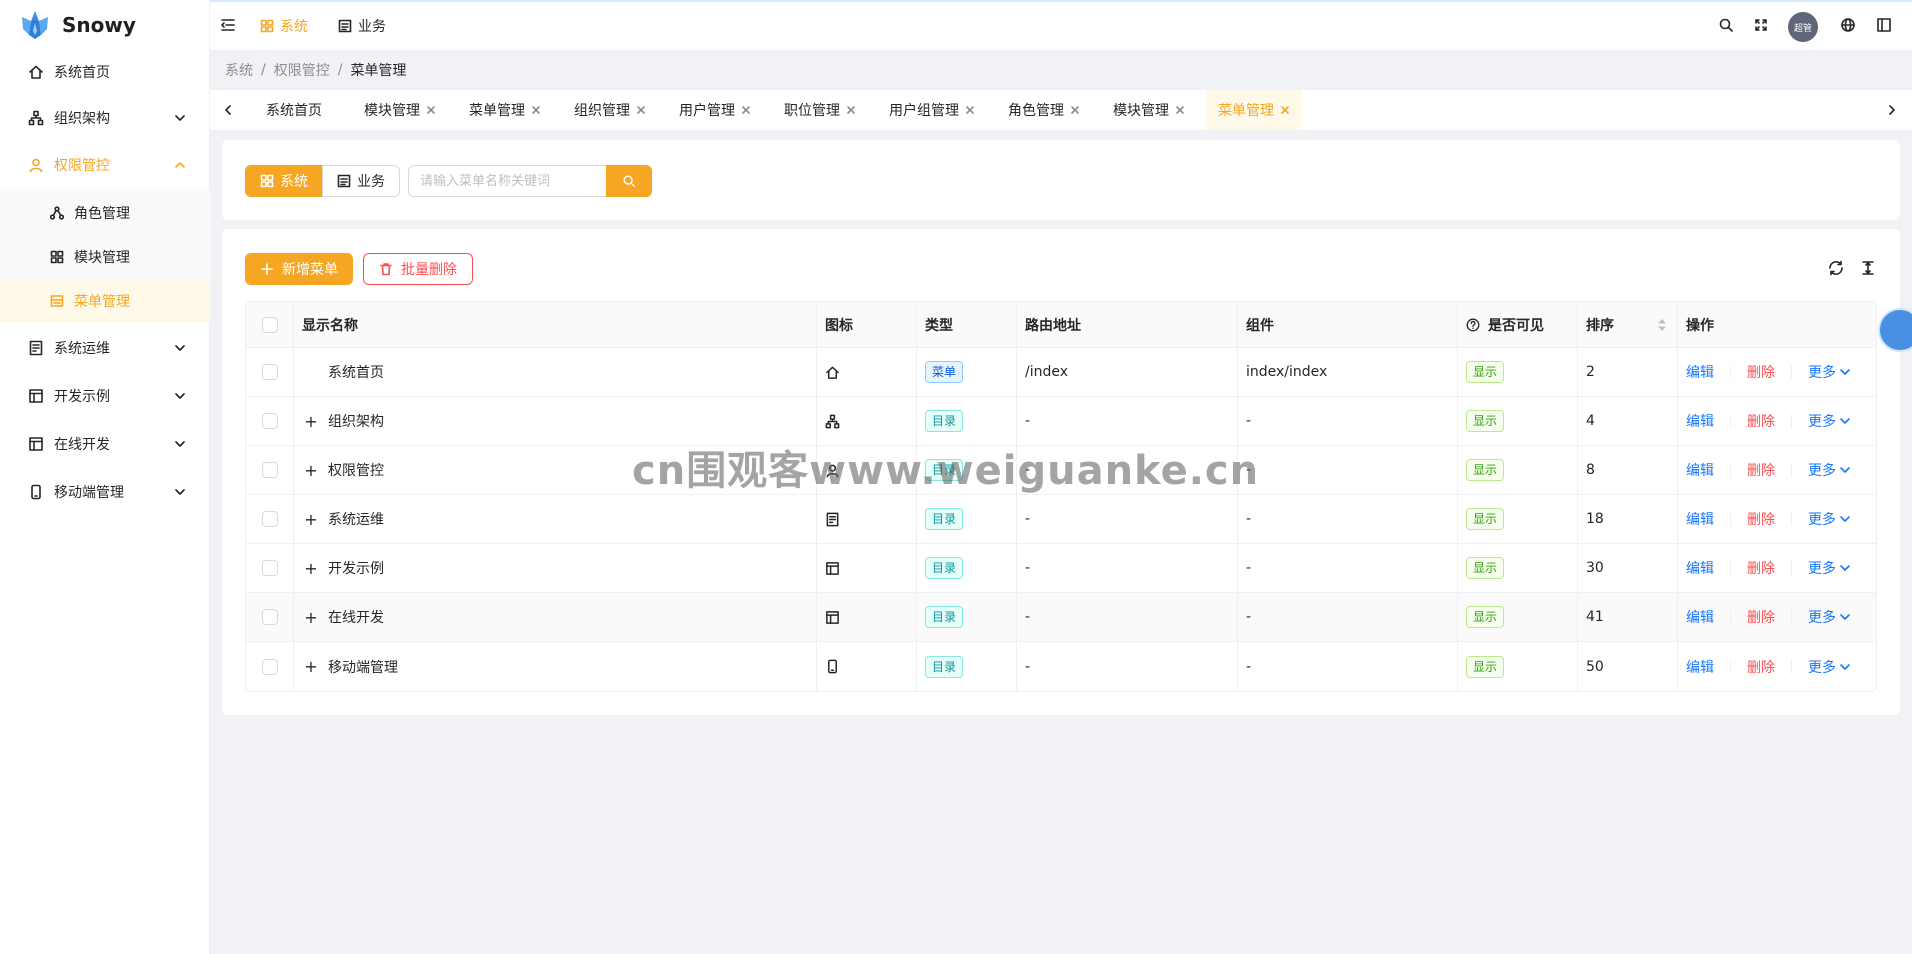 Image resolution: width=1912 pixels, height=954 pixels. Describe the element at coordinates (1836, 268) in the screenshot. I see `reload-icon` at that location.